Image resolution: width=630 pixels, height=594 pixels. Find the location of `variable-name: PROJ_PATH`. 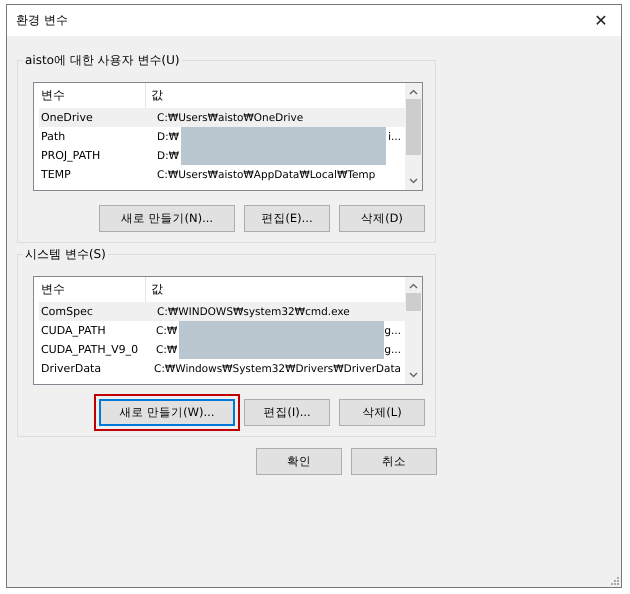

variable-name: PROJ_PATH is located at coordinates (71, 155).